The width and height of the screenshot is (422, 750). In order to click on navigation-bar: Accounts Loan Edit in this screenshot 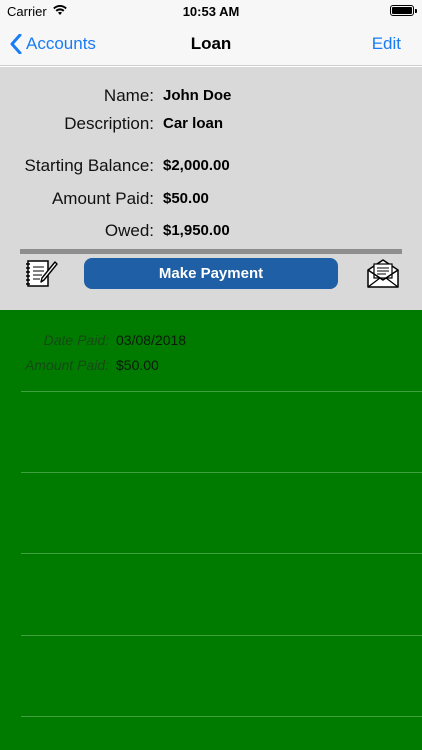, I will do `click(211, 44)`.